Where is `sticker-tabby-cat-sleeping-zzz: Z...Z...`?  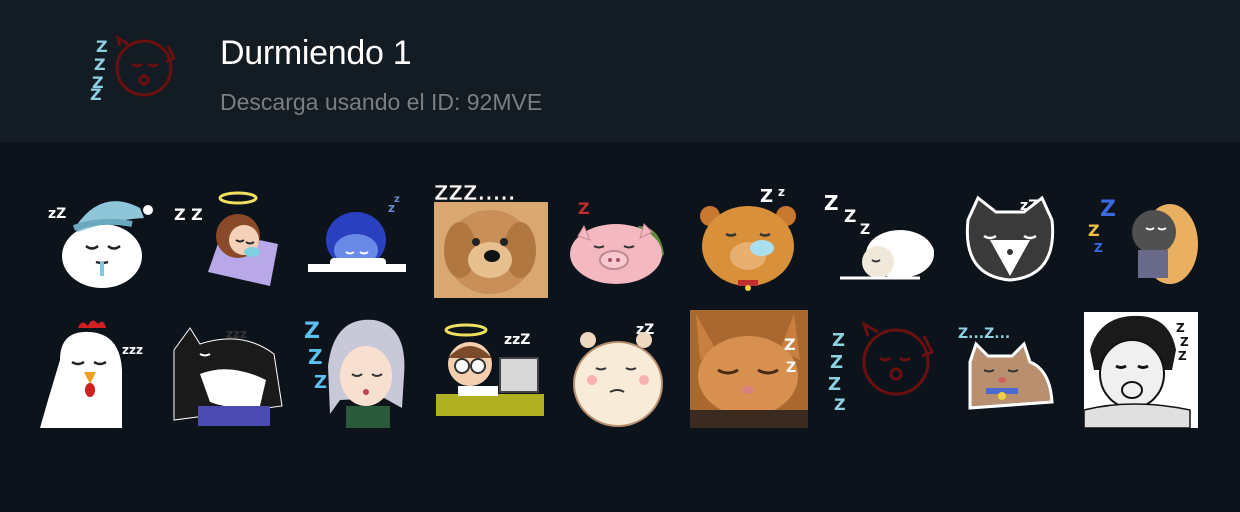 sticker-tabby-cat-sleeping-zzz: Z...Z... is located at coordinates (1009, 369).